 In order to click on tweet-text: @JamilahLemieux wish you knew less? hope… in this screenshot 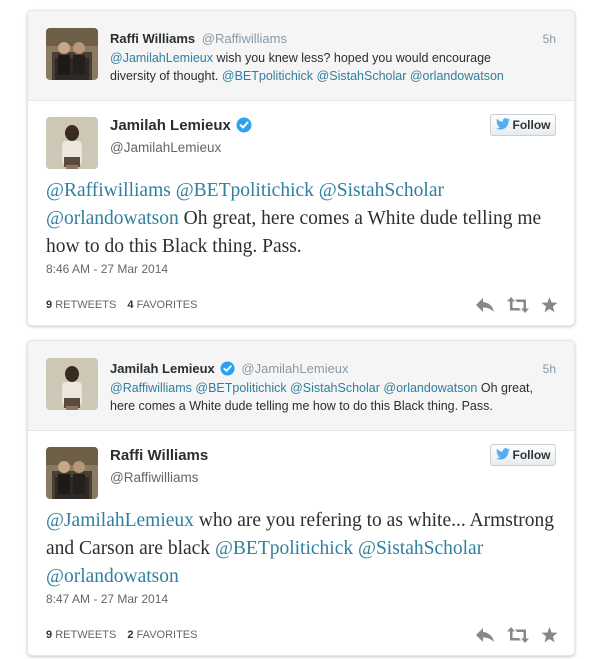, I will do `click(325, 67)`.